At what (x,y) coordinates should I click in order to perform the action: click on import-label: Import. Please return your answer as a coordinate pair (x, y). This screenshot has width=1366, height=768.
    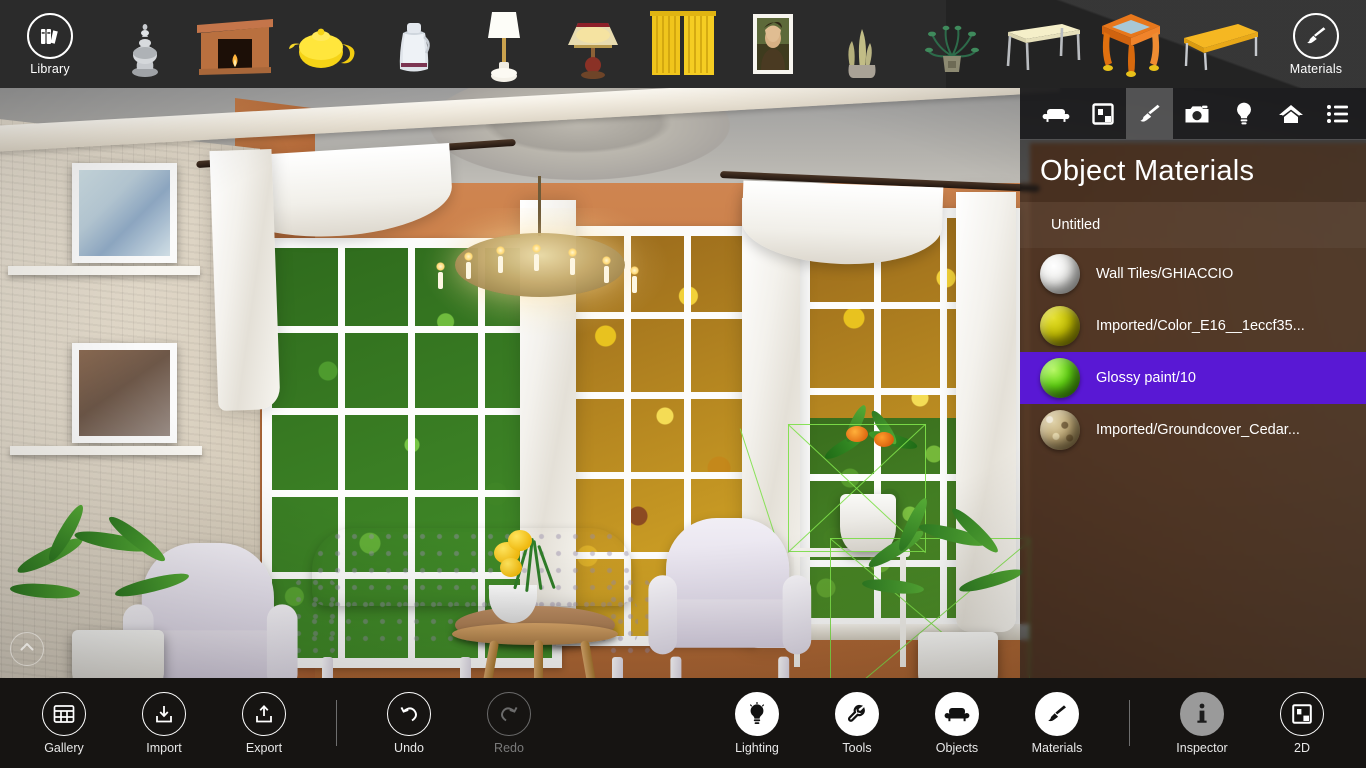
    Looking at the image, I should click on (164, 747).